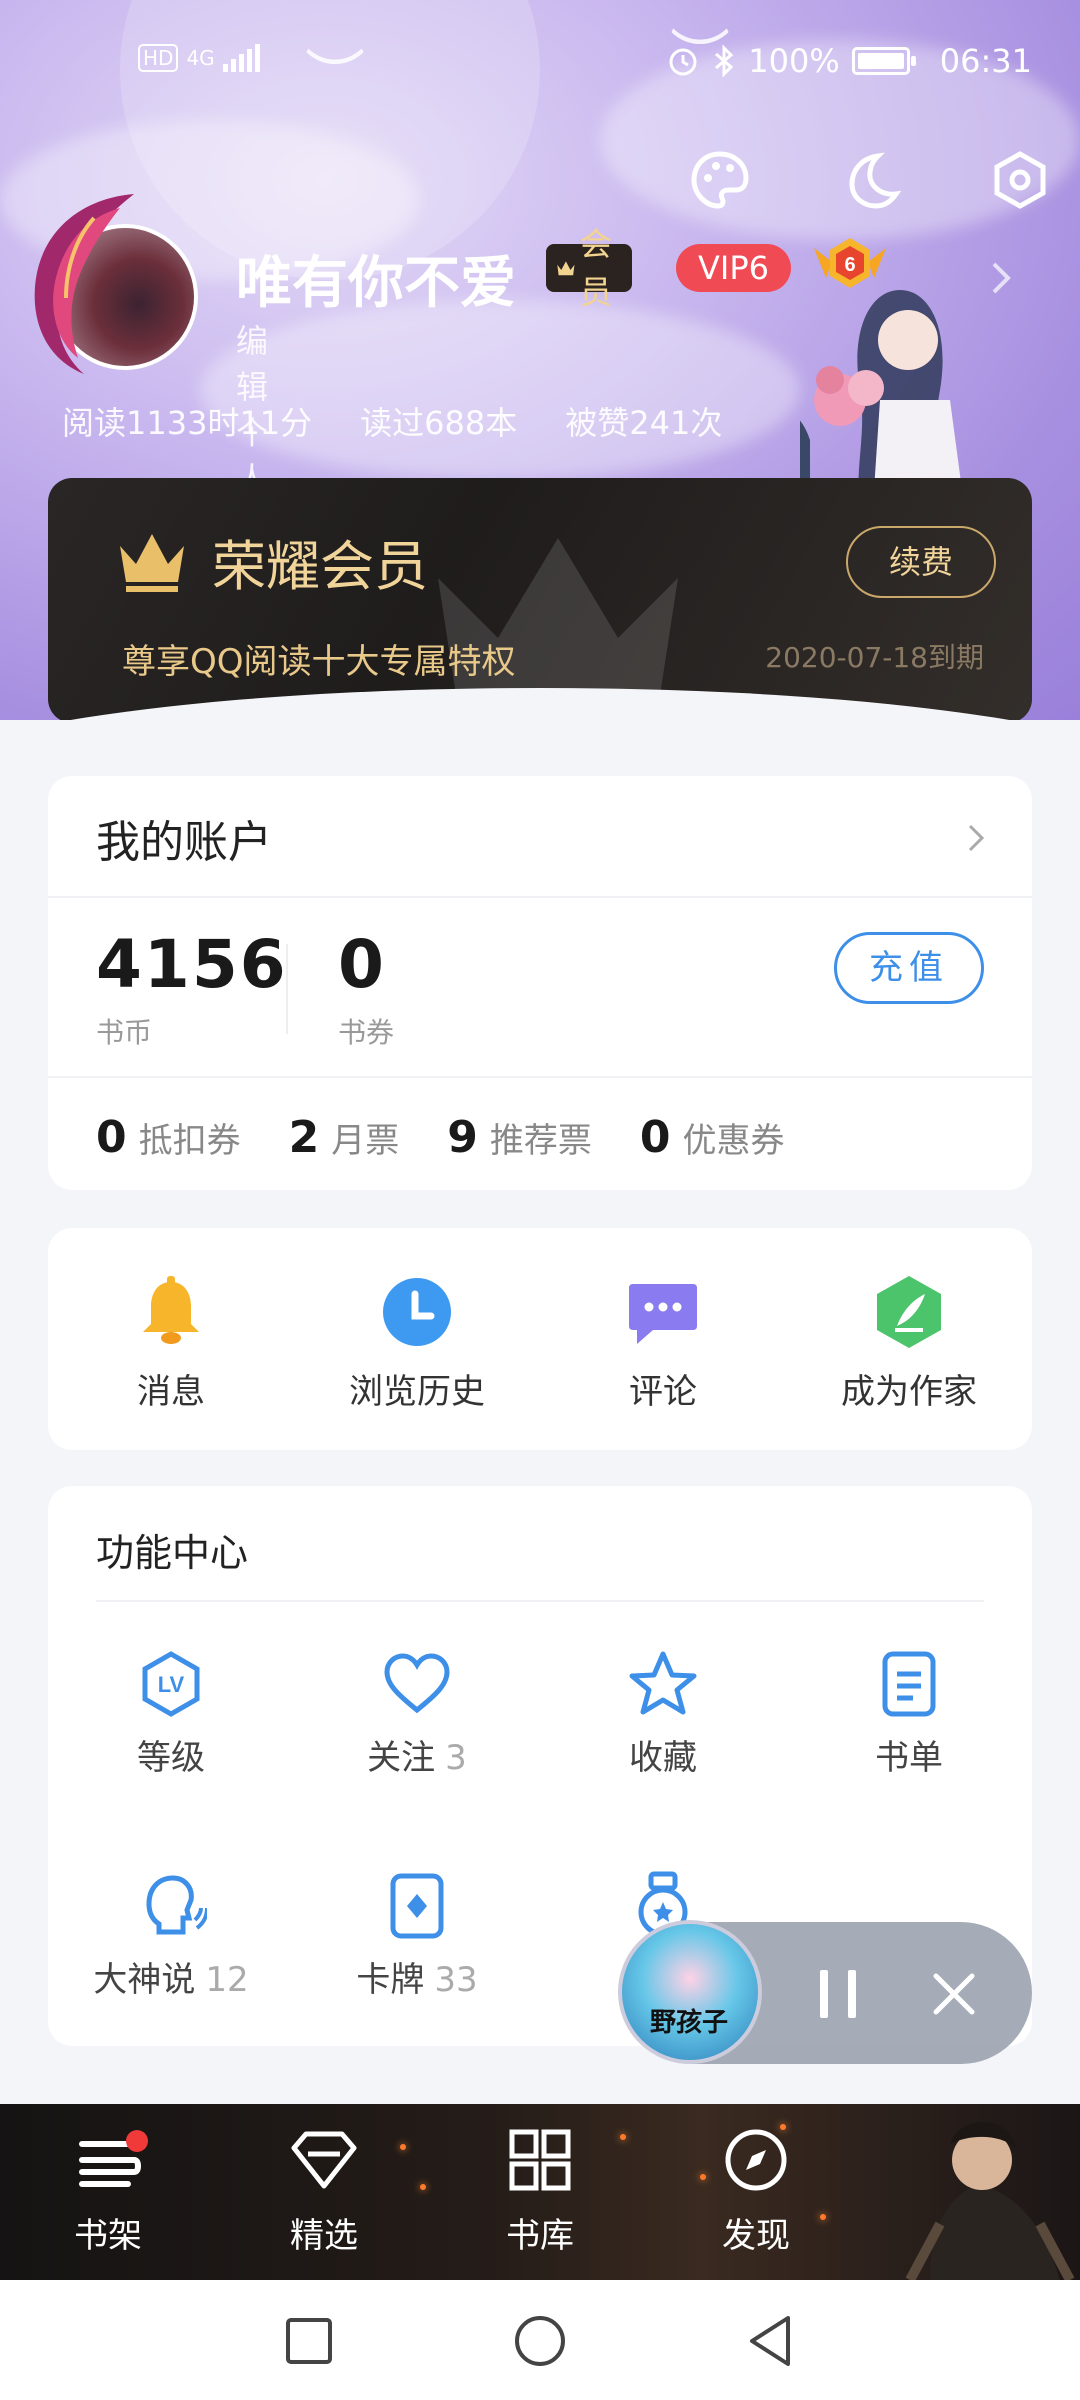 The height and width of the screenshot is (2400, 1080). Describe the element at coordinates (200, 58) in the screenshot. I see `network-type: 4G` at that location.